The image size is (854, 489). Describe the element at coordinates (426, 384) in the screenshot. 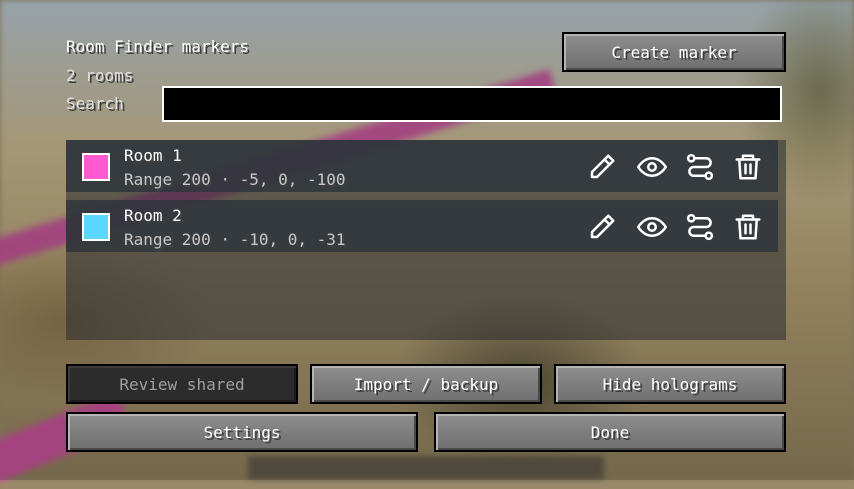

I see `import-backup-button: Import / backup` at that location.